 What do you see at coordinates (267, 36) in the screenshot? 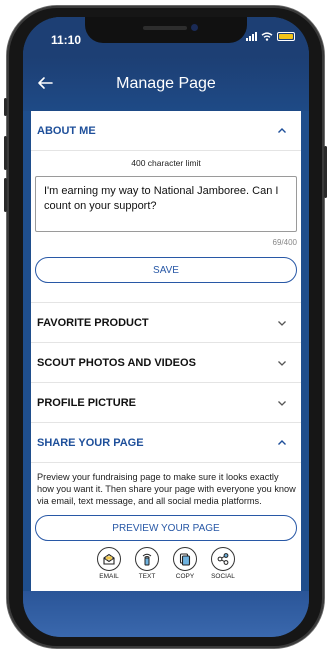
I see `wifi-icon` at bounding box center [267, 36].